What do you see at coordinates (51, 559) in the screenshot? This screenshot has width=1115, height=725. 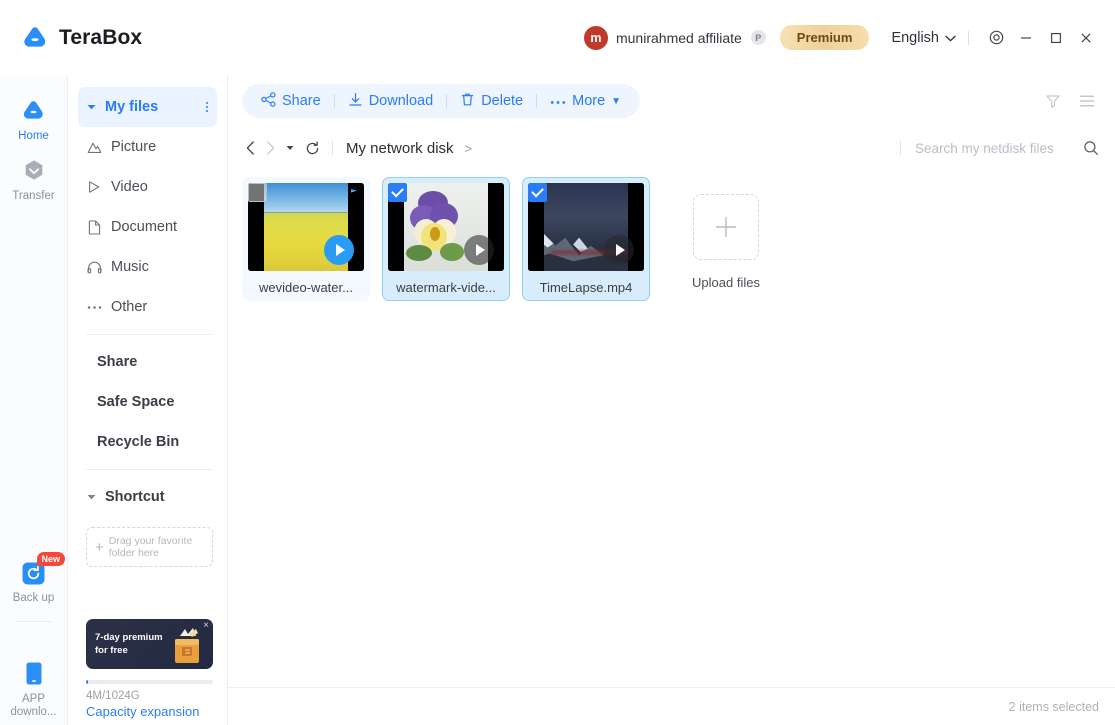 I see `new-badge: New` at bounding box center [51, 559].